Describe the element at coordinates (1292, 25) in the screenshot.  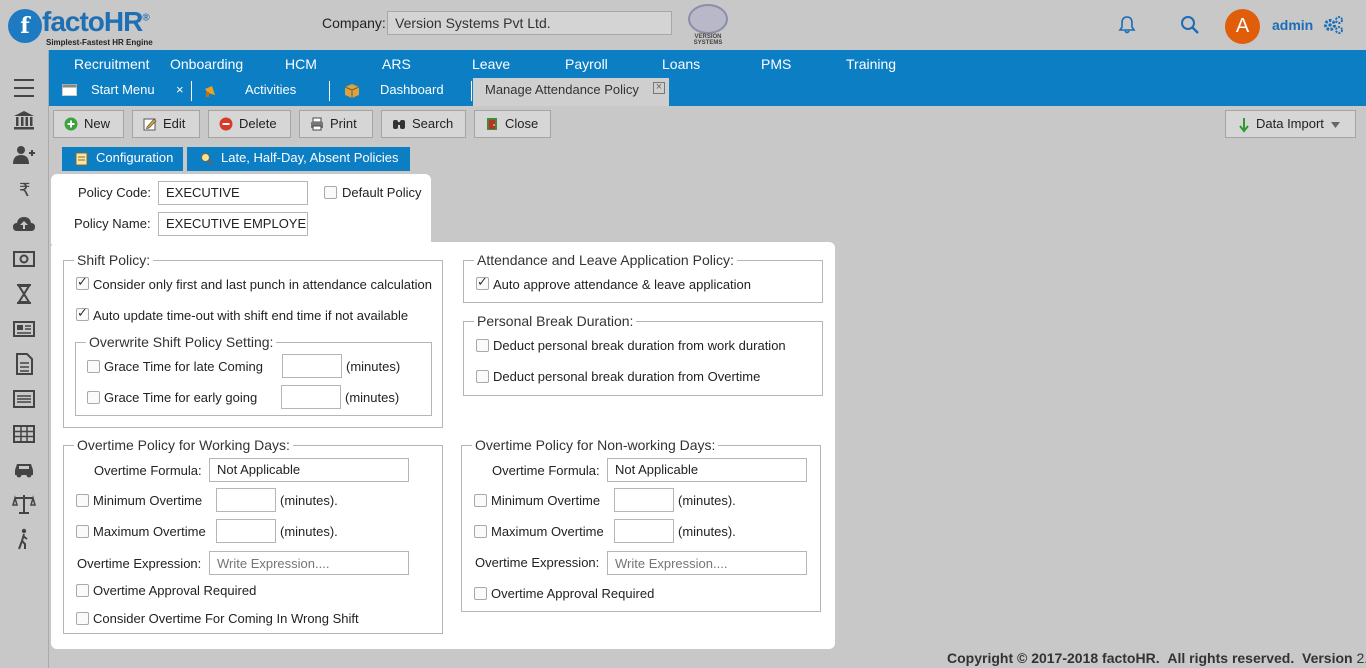
I see `username-link: admin` at that location.